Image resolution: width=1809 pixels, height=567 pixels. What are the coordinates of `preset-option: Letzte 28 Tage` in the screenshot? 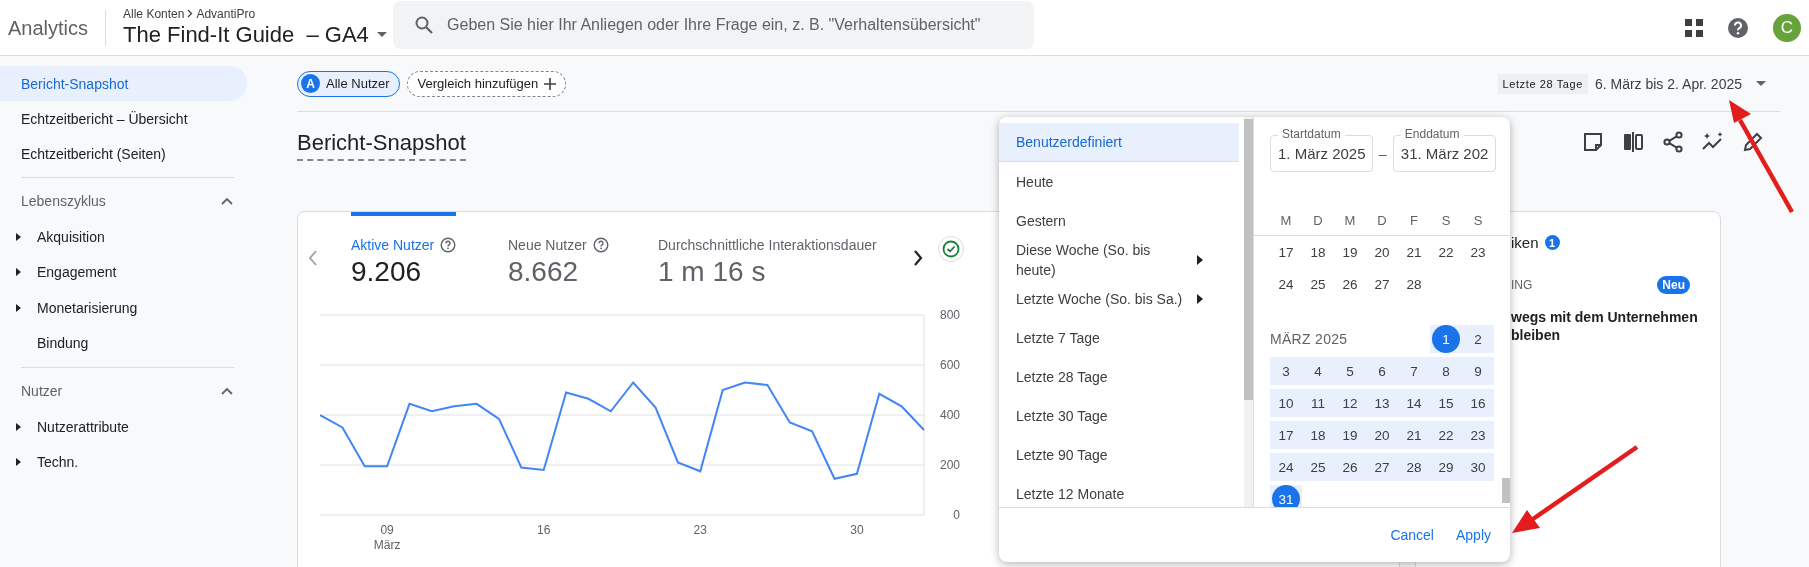 It's located at (1119, 376).